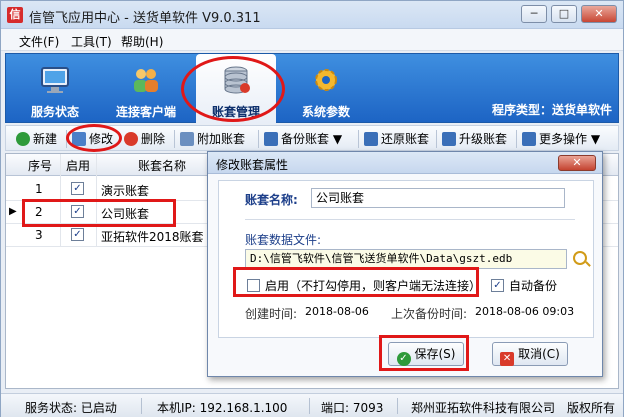 The image size is (624, 417). Describe the element at coordinates (283, 240) in the screenshot. I see `file-label: 账套数据文件:` at that location.